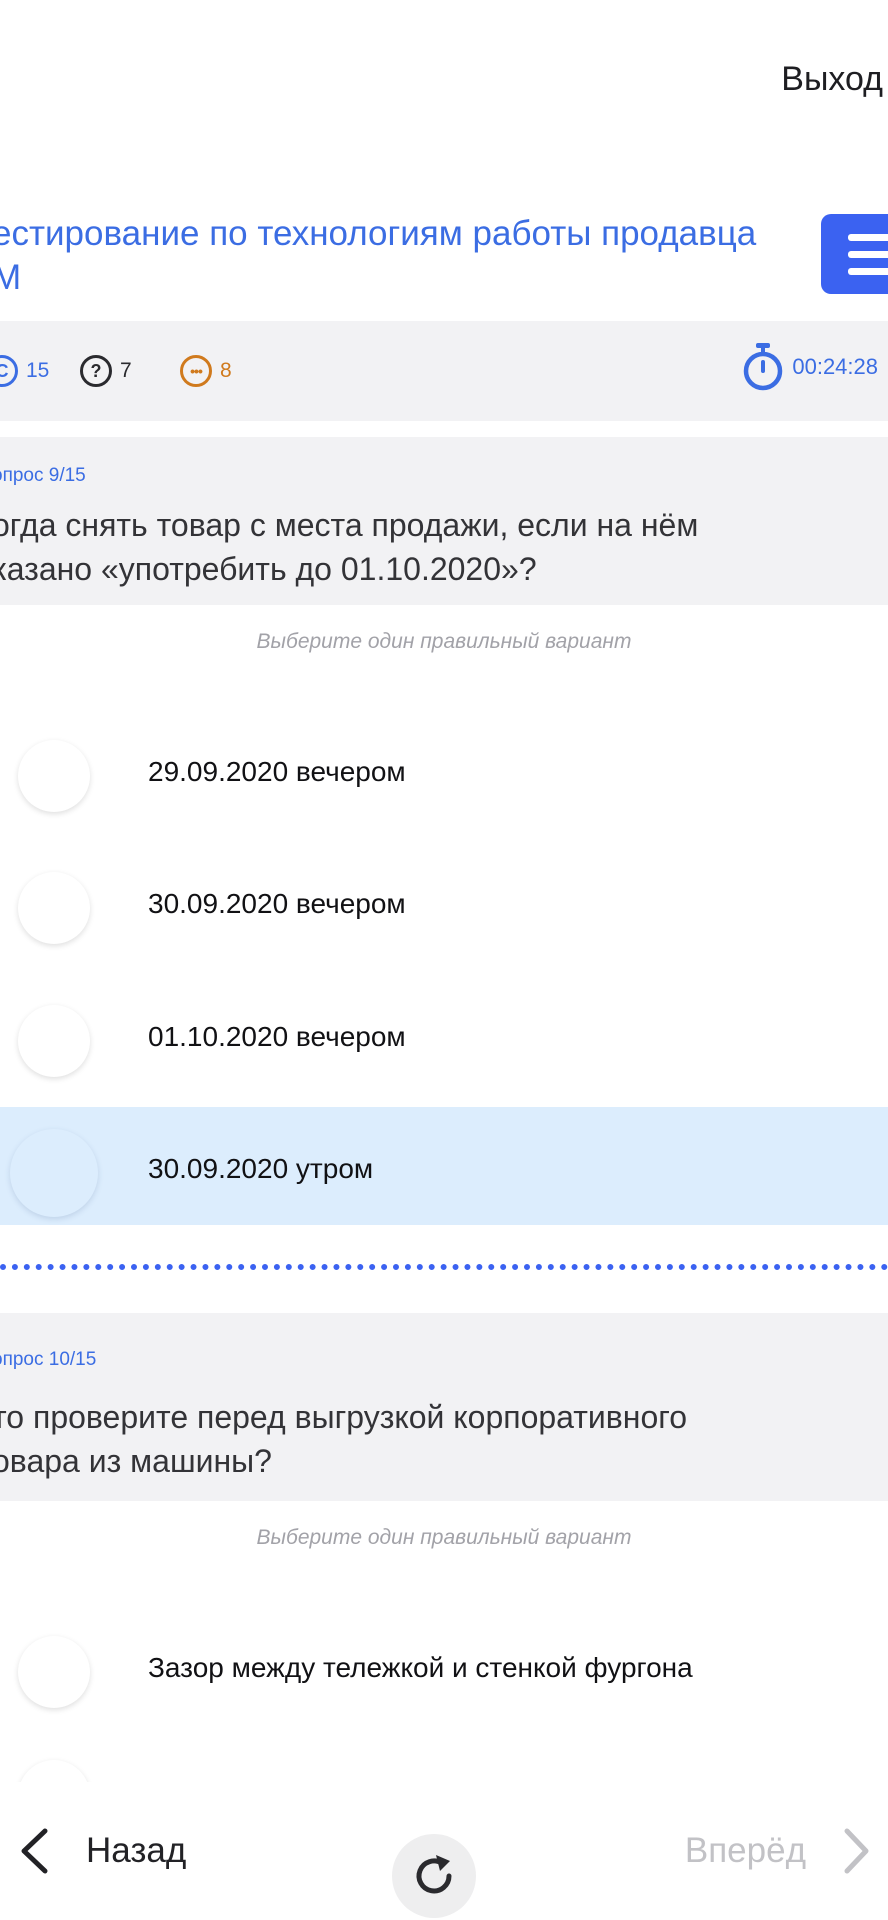 This screenshot has height=1920, width=888. I want to click on stat-skipped: ••• 8, so click(206, 371).